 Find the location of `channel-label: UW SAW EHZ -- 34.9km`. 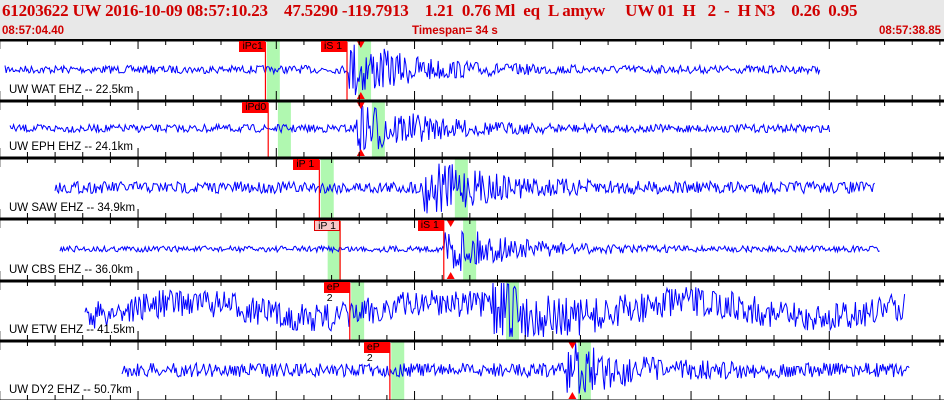

channel-label: UW SAW EHZ -- 34.9km is located at coordinates (72, 208).